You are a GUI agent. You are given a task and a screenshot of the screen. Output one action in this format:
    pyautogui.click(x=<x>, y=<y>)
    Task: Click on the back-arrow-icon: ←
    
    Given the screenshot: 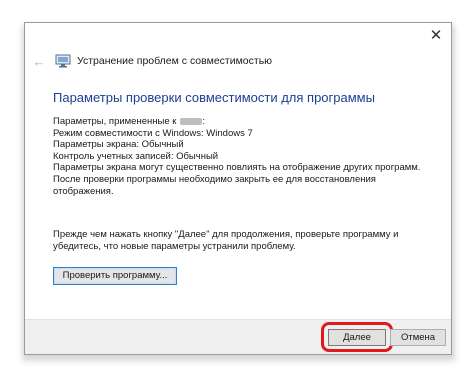 What is the action you would take?
    pyautogui.click(x=39, y=61)
    